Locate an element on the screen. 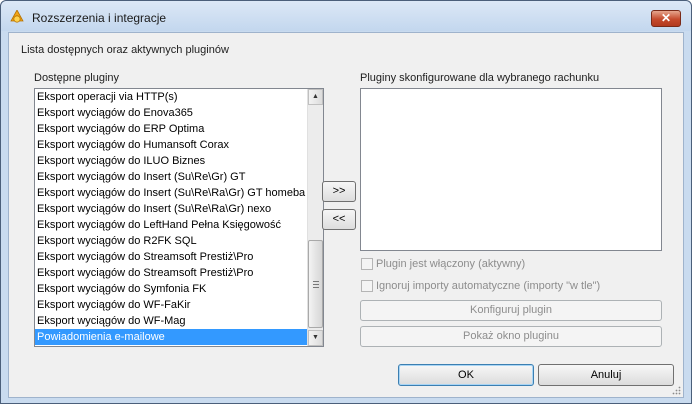 The width and height of the screenshot is (692, 404). list-item: Eksport wyciągów do Enova365 is located at coordinates (171, 113).